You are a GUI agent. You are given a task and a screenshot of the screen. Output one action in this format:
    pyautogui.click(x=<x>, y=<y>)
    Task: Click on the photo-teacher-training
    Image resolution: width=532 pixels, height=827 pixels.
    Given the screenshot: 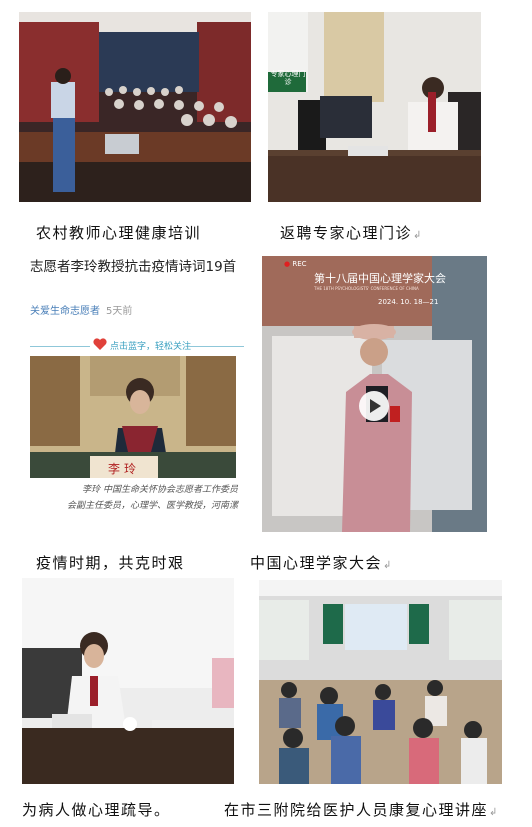 What is the action you would take?
    pyautogui.click(x=135, y=107)
    